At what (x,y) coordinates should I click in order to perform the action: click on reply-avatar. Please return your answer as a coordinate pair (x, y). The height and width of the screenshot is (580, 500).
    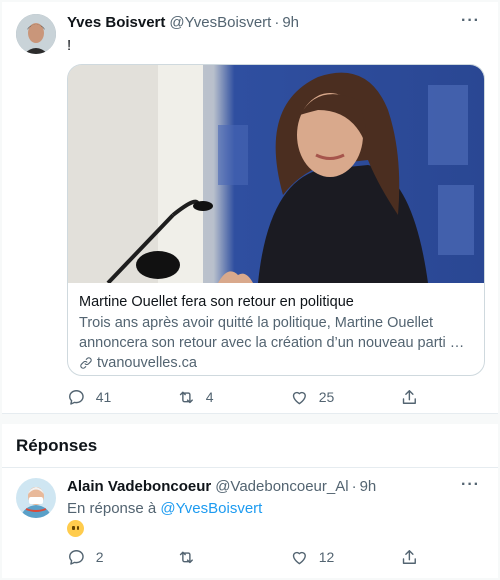
    Looking at the image, I should click on (36, 498).